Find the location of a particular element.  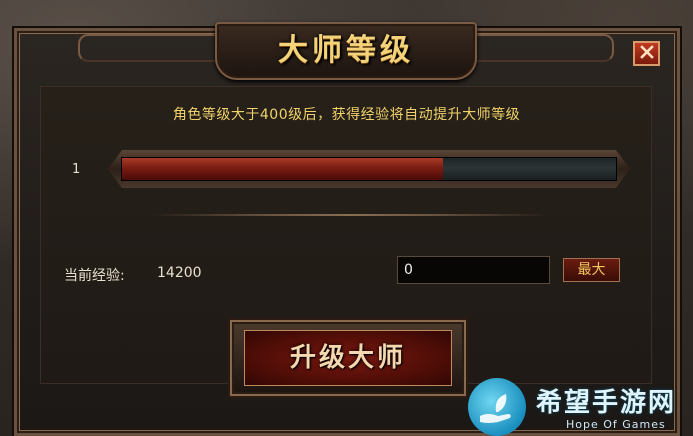

close-icon is located at coordinates (646, 53).